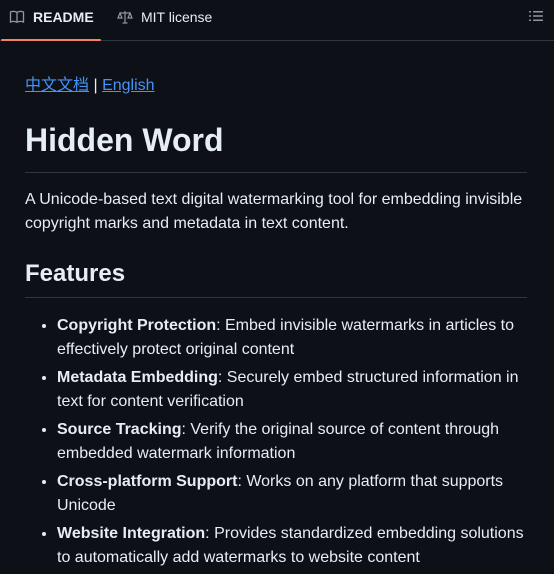  What do you see at coordinates (137, 325) in the screenshot?
I see `feature-name: Copyright Protection` at bounding box center [137, 325].